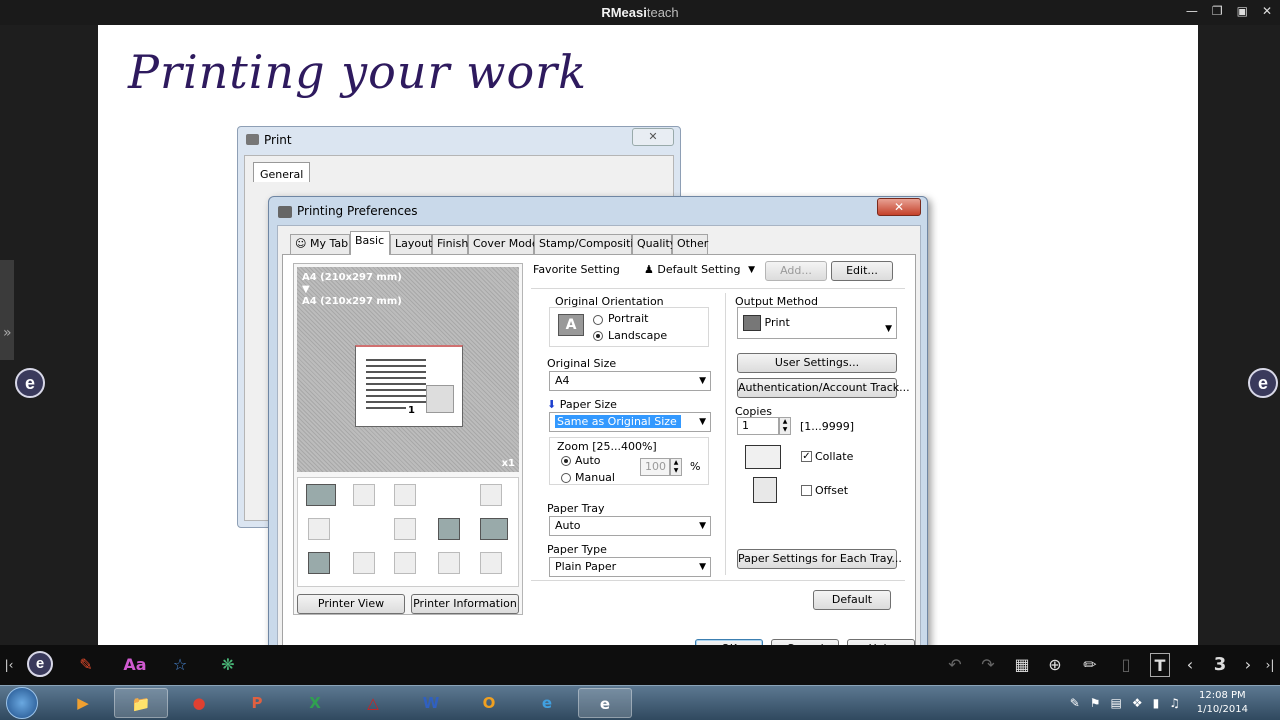 The width and height of the screenshot is (1280, 720). What do you see at coordinates (699, 271) in the screenshot?
I see `favorite-setting-select: ♟ Default Setting ▼` at bounding box center [699, 271].